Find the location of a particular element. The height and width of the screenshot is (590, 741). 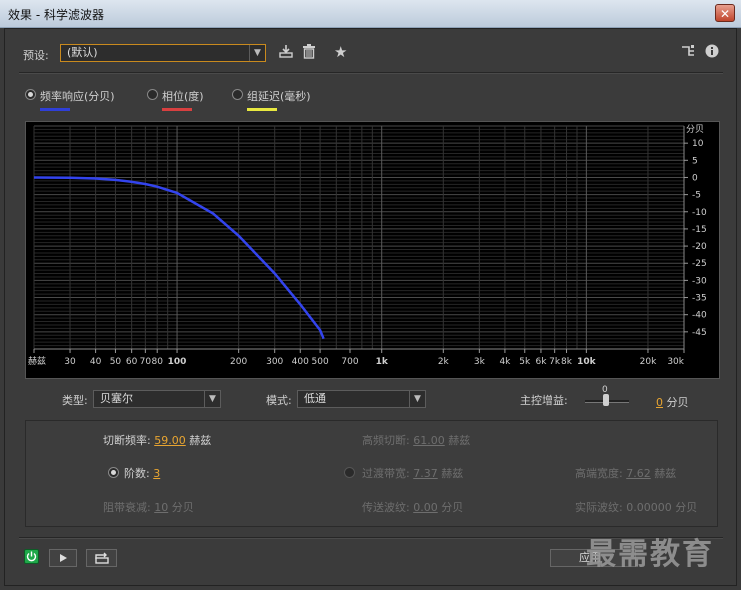

high-width-value: 7.62 is located at coordinates (638, 473).